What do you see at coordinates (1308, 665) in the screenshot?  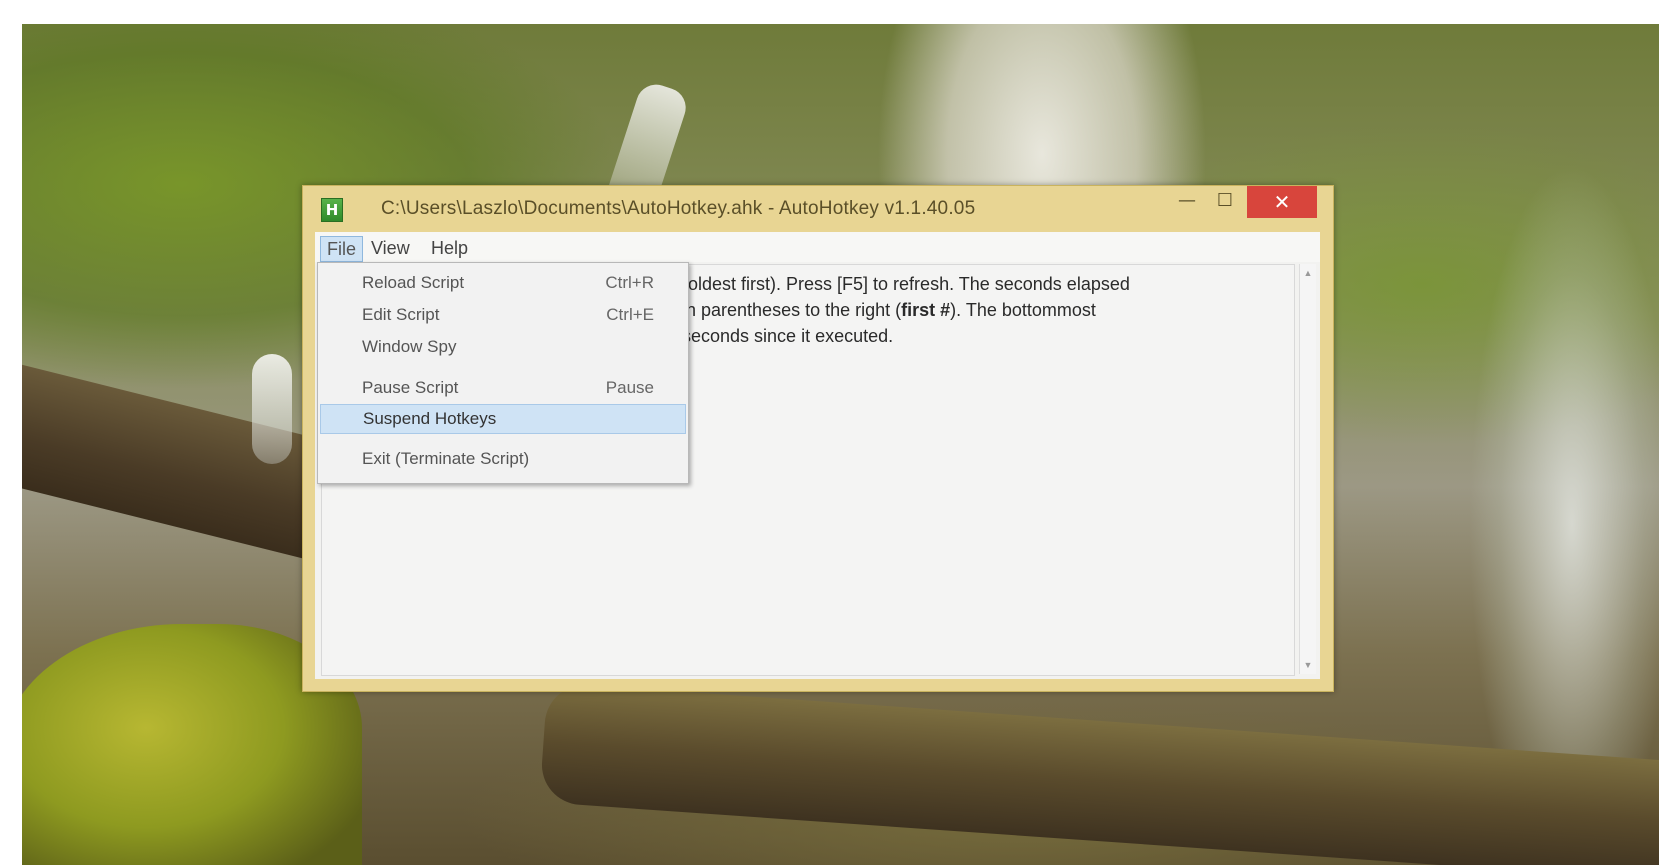 I see `scroll-down-arrow-icon: ▼` at bounding box center [1308, 665].